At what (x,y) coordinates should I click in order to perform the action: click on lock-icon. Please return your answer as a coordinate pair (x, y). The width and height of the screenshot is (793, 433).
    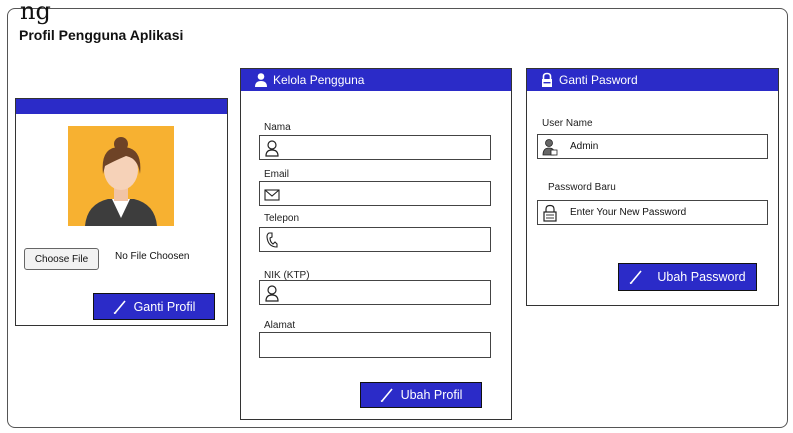
    Looking at the image, I should click on (547, 79).